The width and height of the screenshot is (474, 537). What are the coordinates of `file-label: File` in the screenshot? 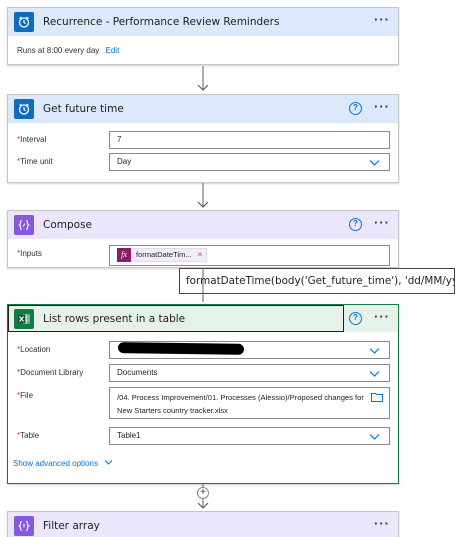 It's located at (27, 395).